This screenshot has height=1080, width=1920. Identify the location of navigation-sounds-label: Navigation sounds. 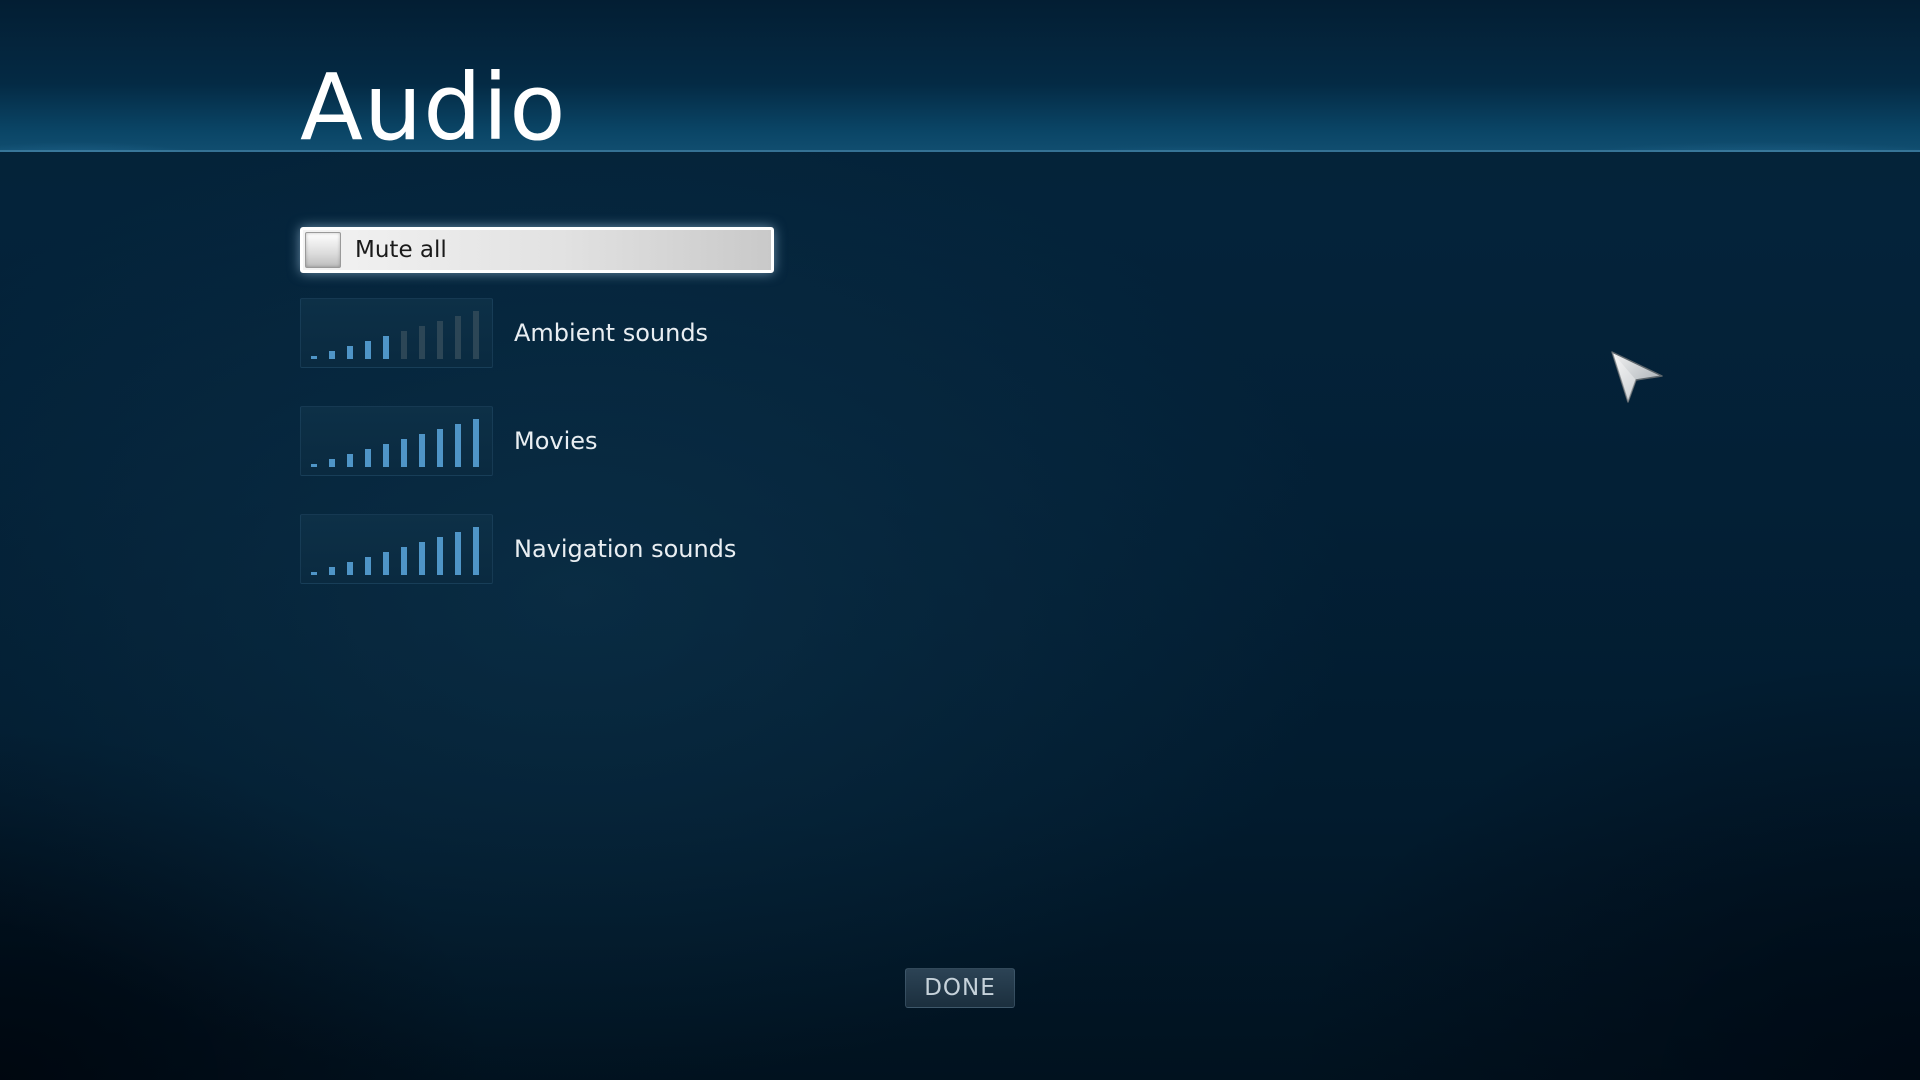
(625, 549).